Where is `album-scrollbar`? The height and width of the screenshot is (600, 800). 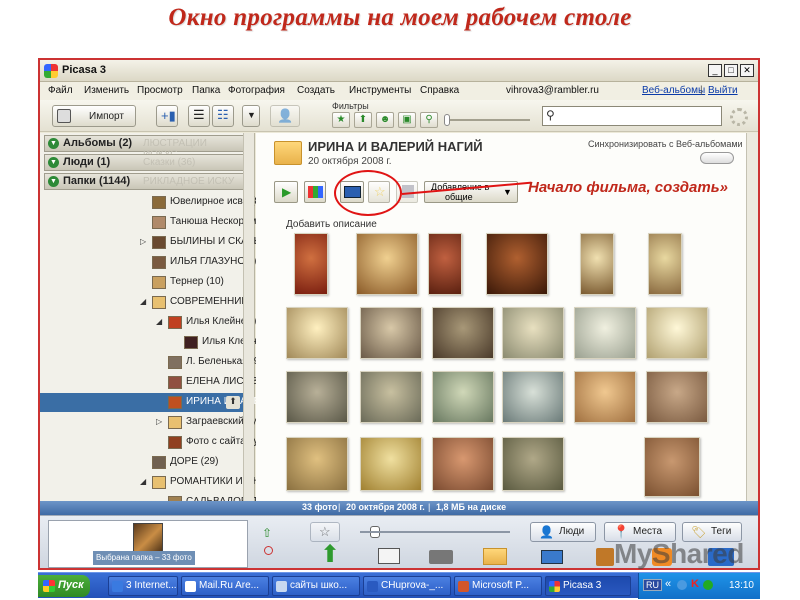 album-scrollbar is located at coordinates (752, 323).